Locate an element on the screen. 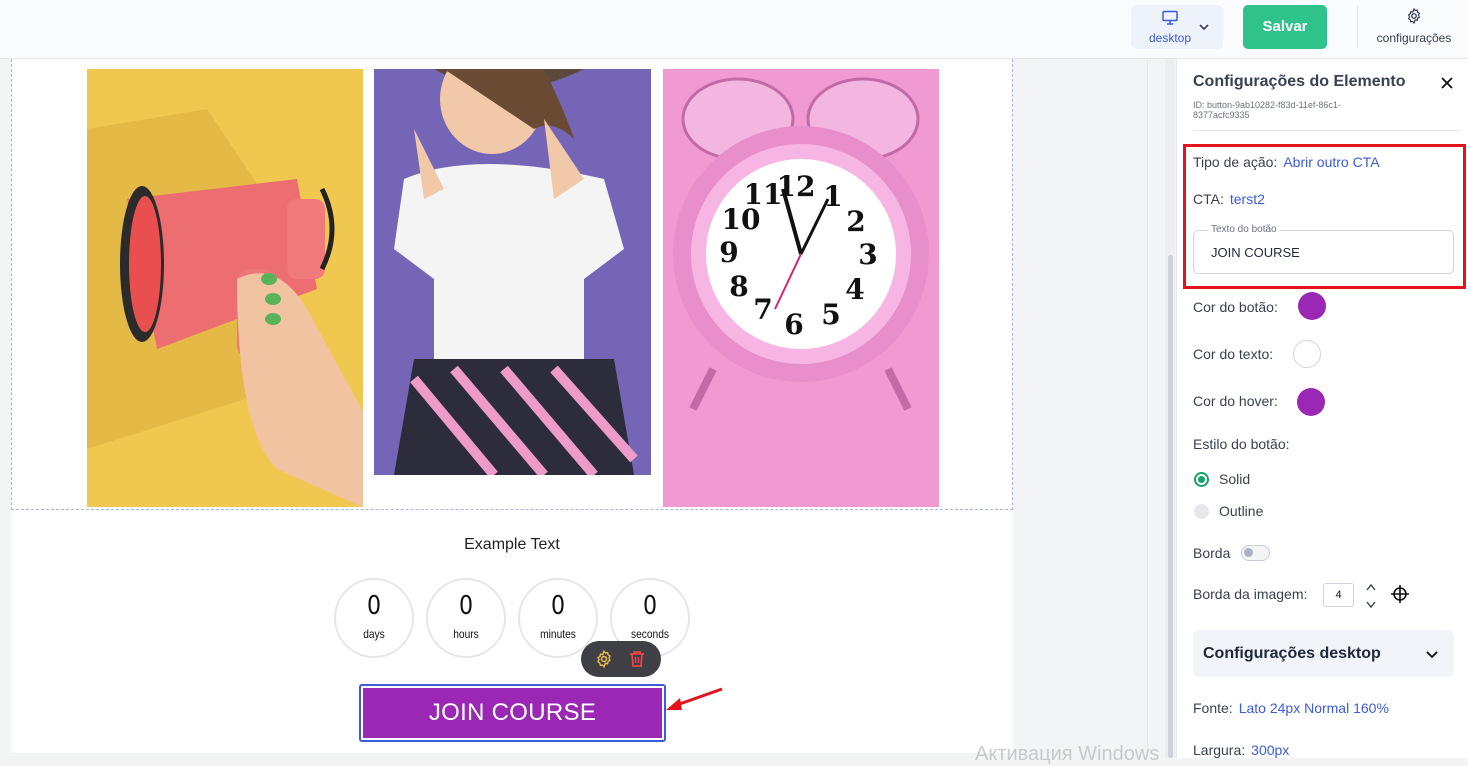 This screenshot has height=766, width=1468. countdown-unit: hours is located at coordinates (466, 634).